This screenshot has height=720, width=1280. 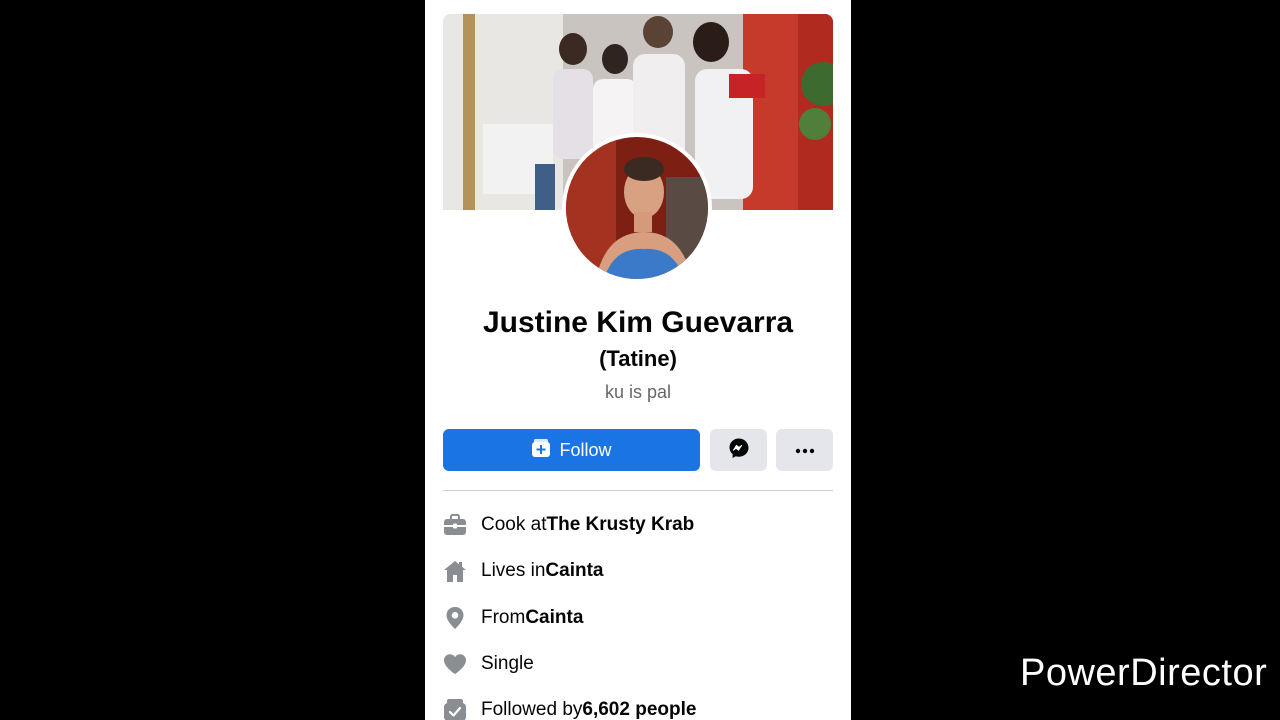 I want to click on work-prefix: Cook at, so click(x=514, y=524).